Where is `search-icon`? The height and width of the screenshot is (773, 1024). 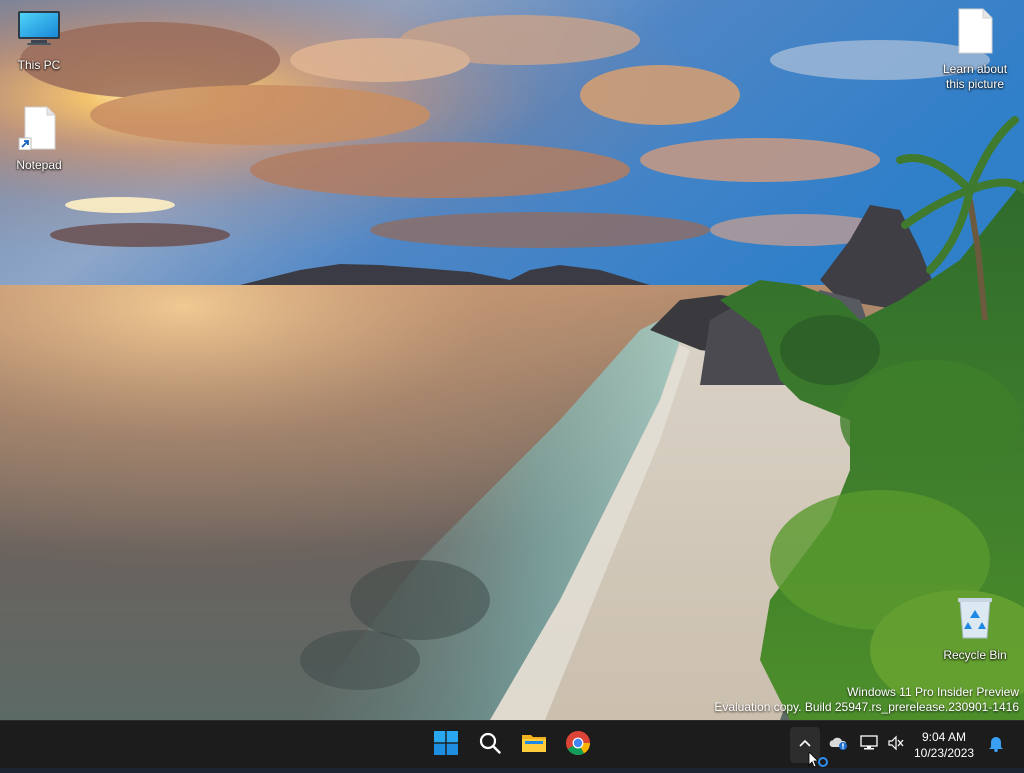 search-icon is located at coordinates (490, 745).